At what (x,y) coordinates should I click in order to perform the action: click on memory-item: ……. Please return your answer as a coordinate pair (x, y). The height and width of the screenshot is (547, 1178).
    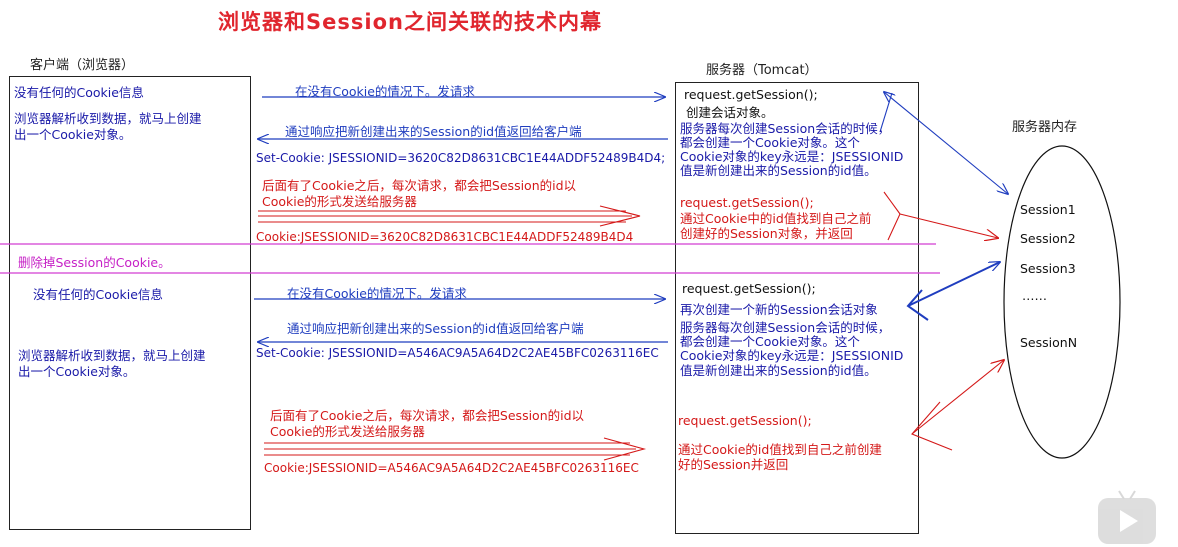
    Looking at the image, I should click on (1034, 295).